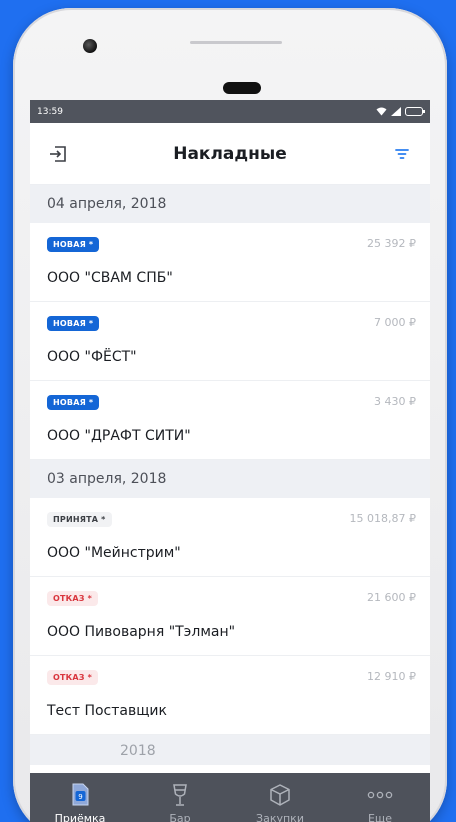  What do you see at coordinates (230, 616) in the screenshot?
I see `invoice-row: ОТКАЗ * 21 600 ₽ ООО Пивоварня "Тэлман"` at bounding box center [230, 616].